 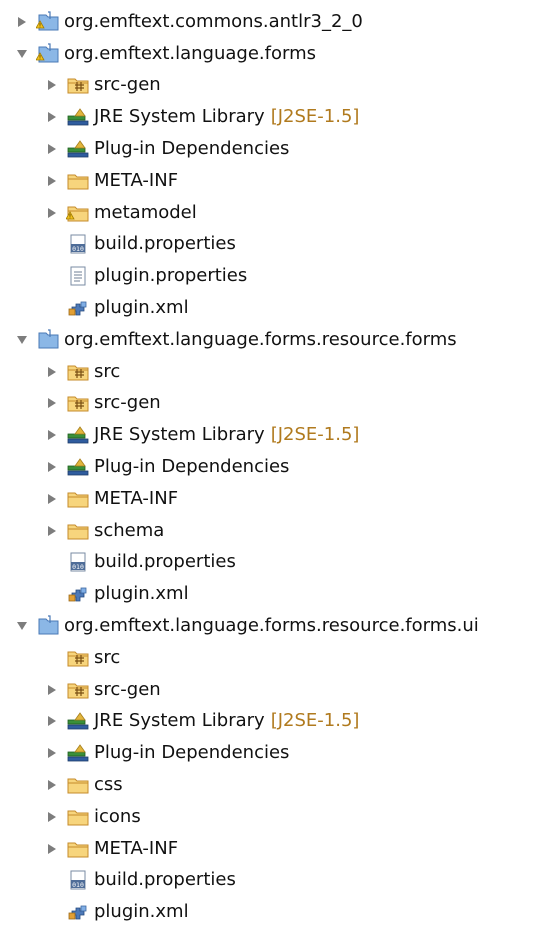 What do you see at coordinates (267, 817) in the screenshot?
I see `tree-row: icons` at bounding box center [267, 817].